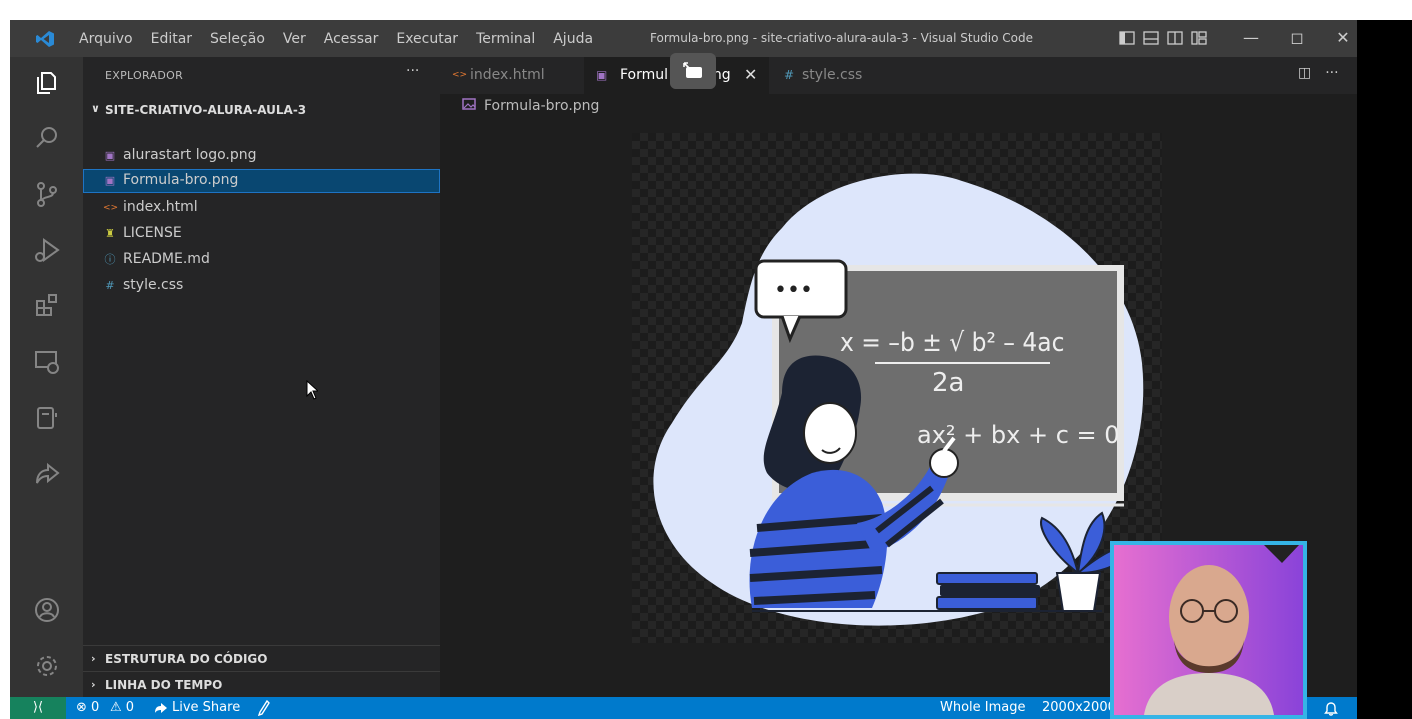  I want to click on project-folder-header: ∨ SITE-CRIATIVO-ALURA-AULA-3, so click(265, 110).